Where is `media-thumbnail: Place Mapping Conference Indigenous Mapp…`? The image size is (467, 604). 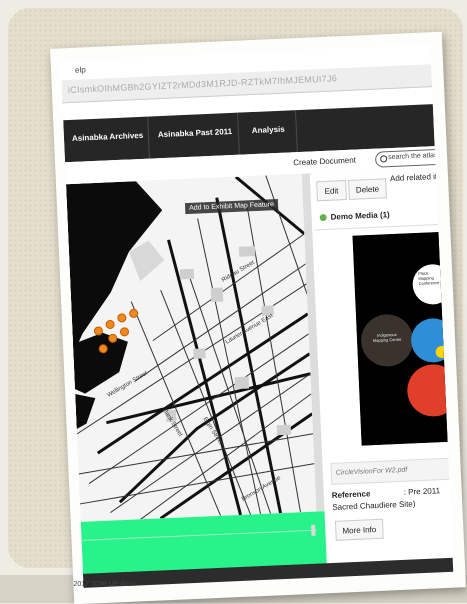
media-thumbnail: Place Mapping Conference Indigenous Mapp… is located at coordinates (402, 338).